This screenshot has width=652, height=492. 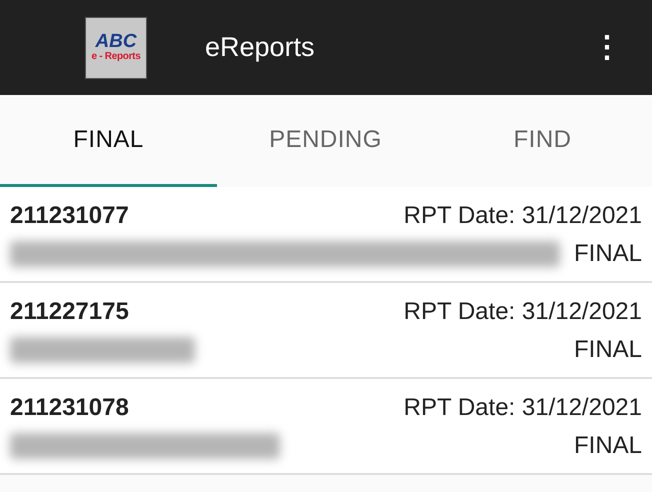 I want to click on report-number: 211227175, so click(x=69, y=312).